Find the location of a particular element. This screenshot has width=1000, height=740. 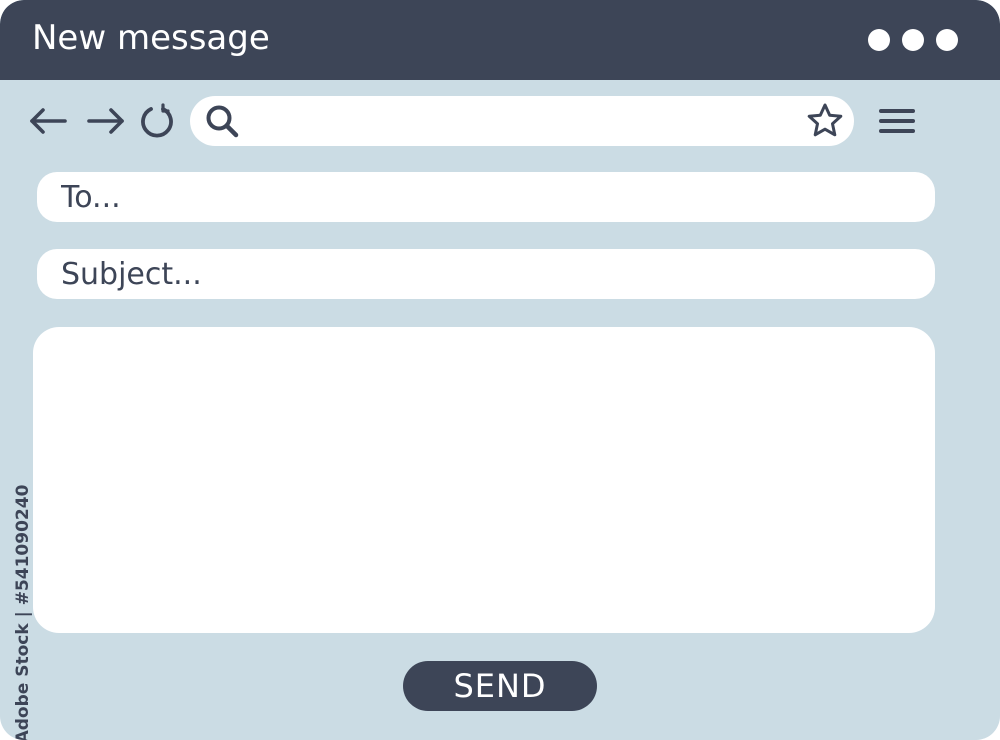

reload-button is located at coordinates (157, 121).